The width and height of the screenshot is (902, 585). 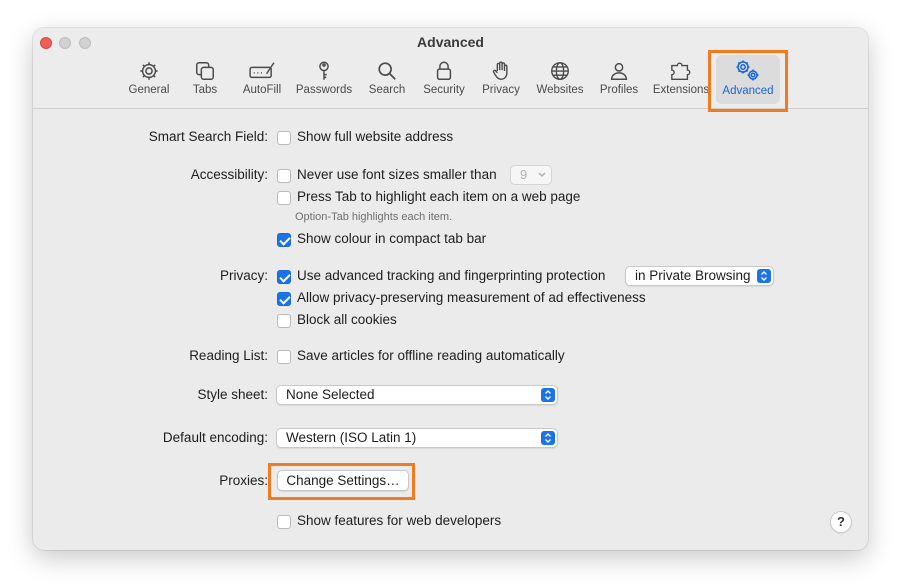 What do you see at coordinates (681, 71) in the screenshot?
I see `puzzle-icon` at bounding box center [681, 71].